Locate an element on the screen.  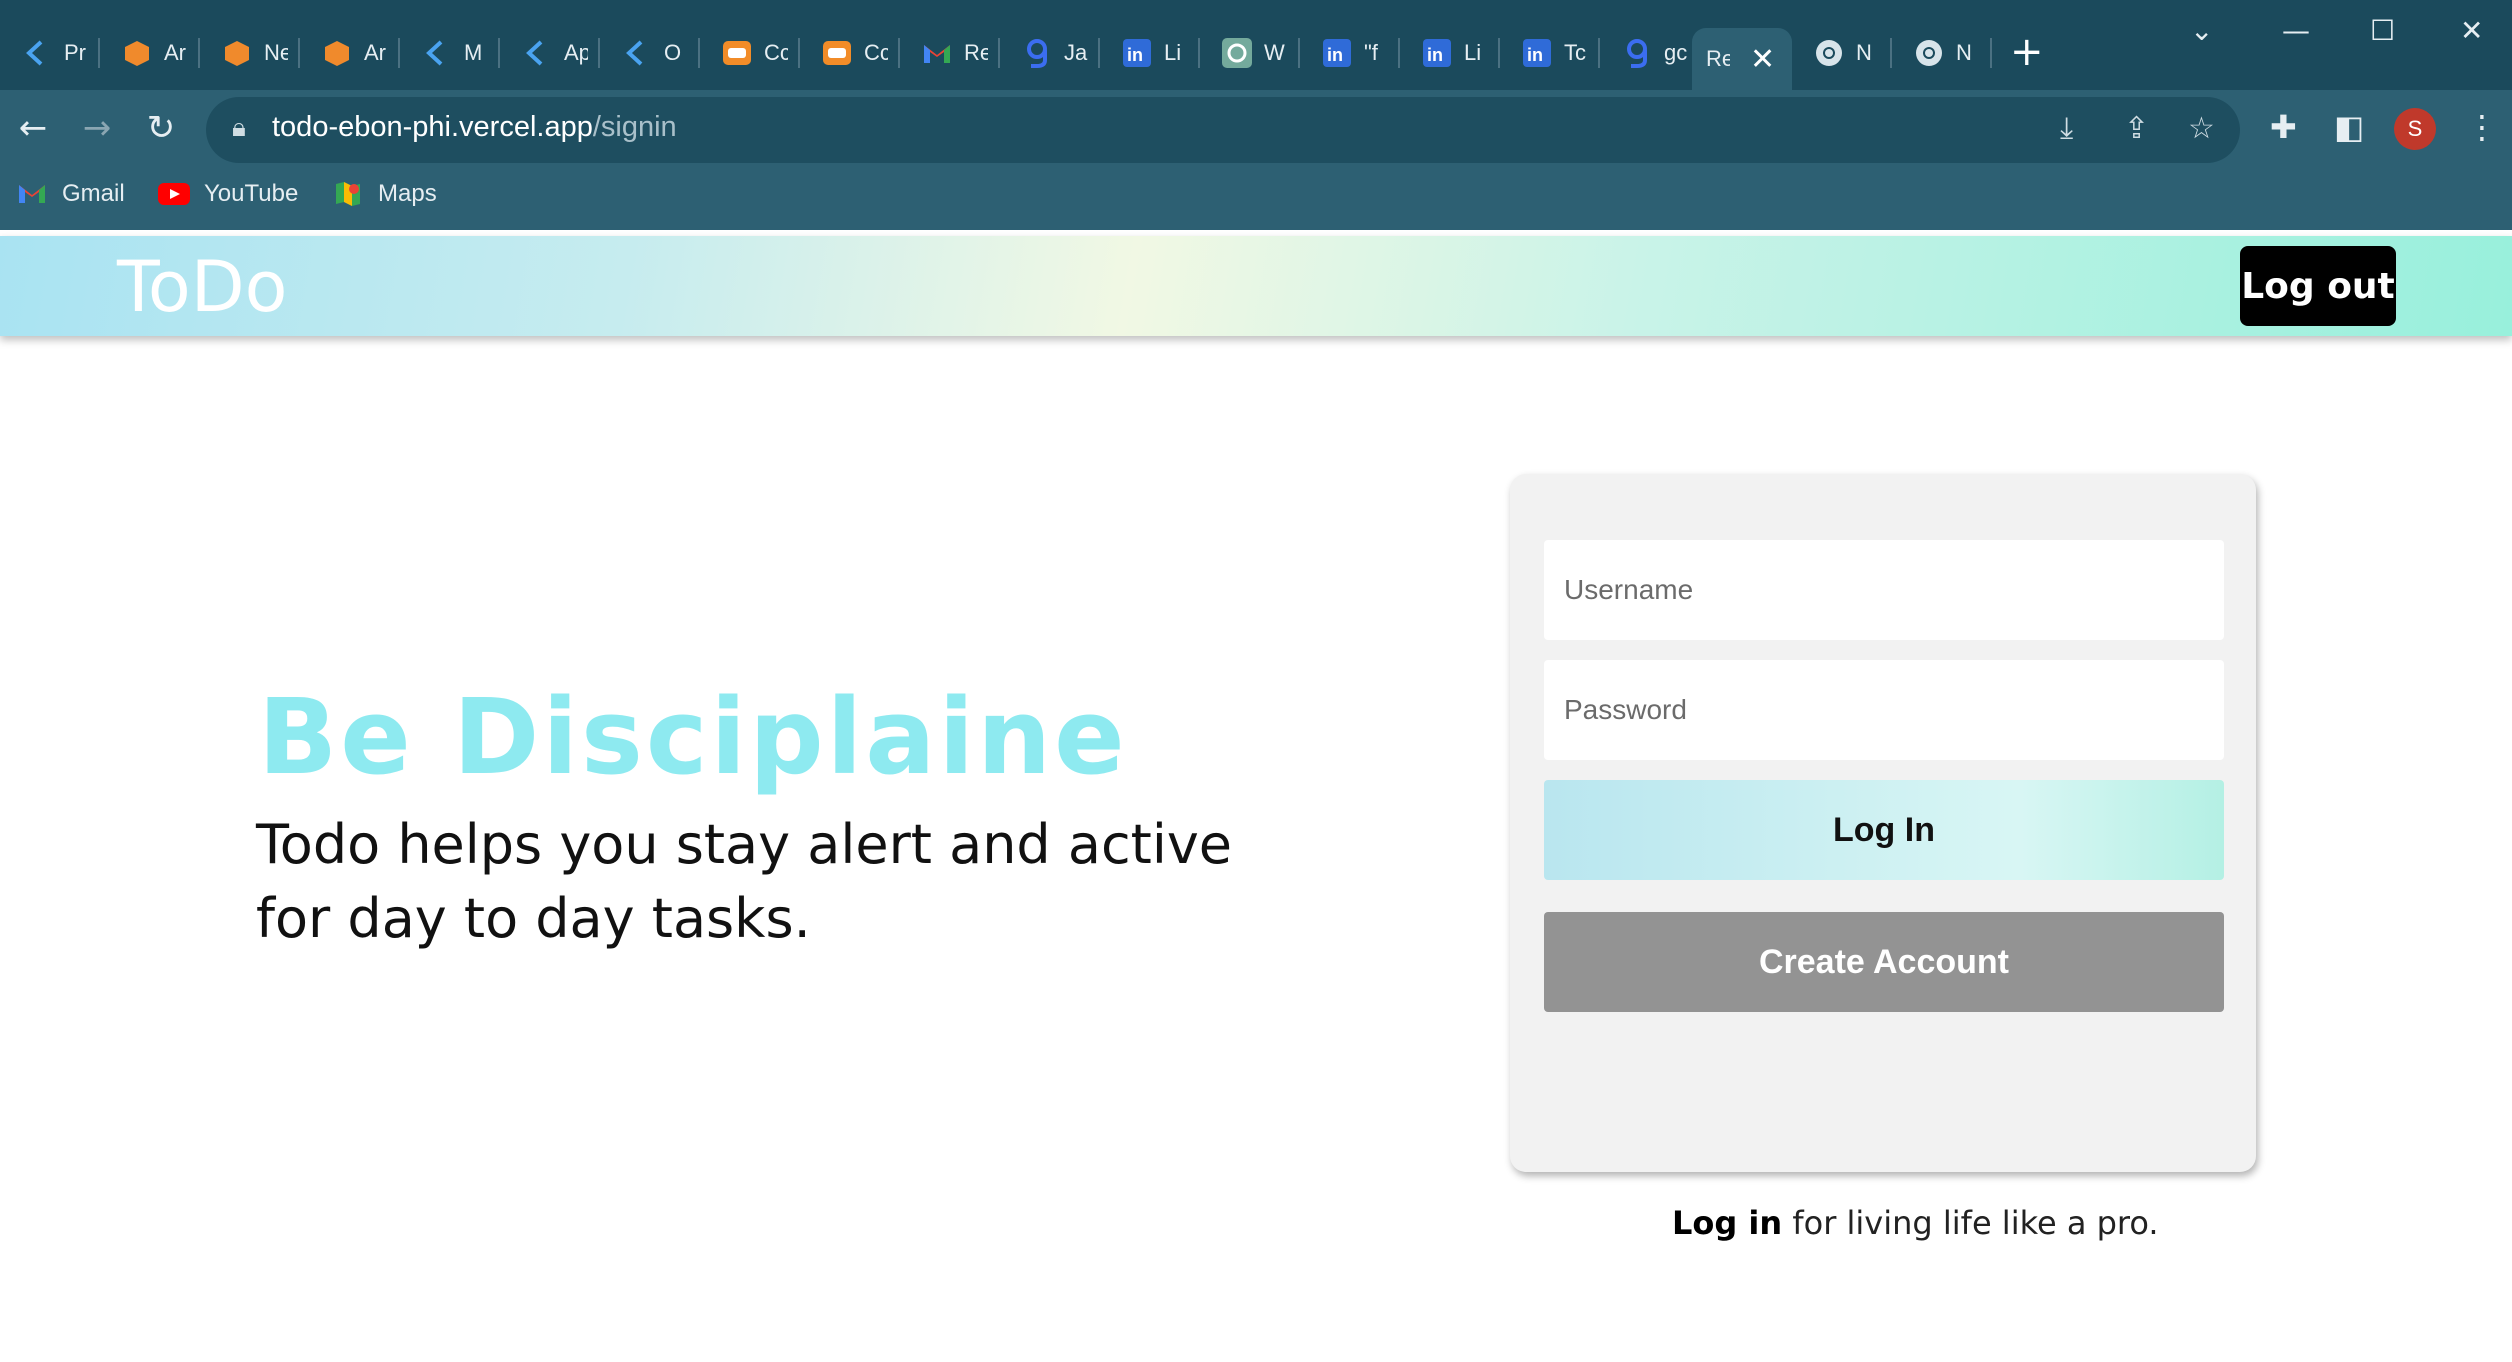
browser-tab: M is located at coordinates (450, 53).